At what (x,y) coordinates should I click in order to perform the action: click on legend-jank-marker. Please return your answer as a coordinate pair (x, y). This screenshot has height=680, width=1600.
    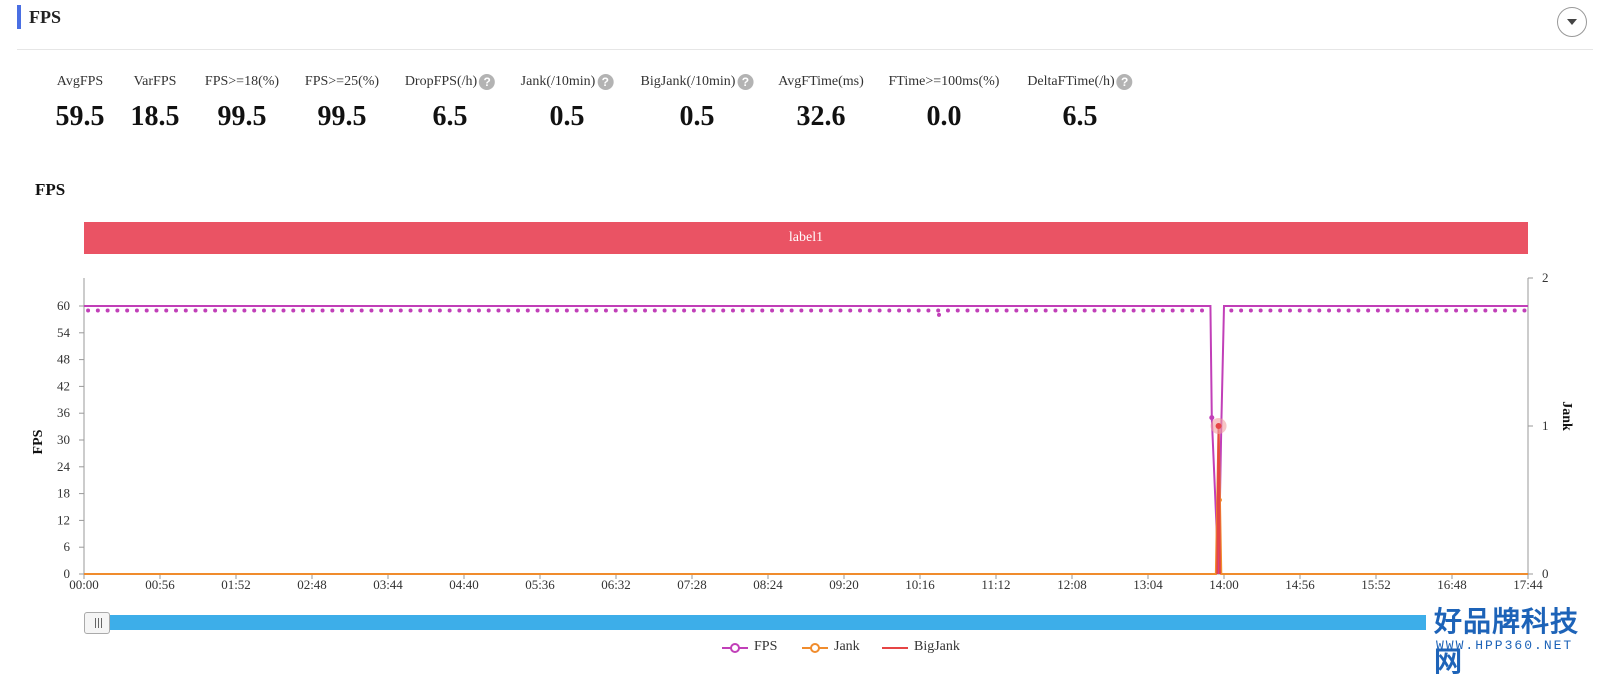
    Looking at the image, I should click on (815, 648).